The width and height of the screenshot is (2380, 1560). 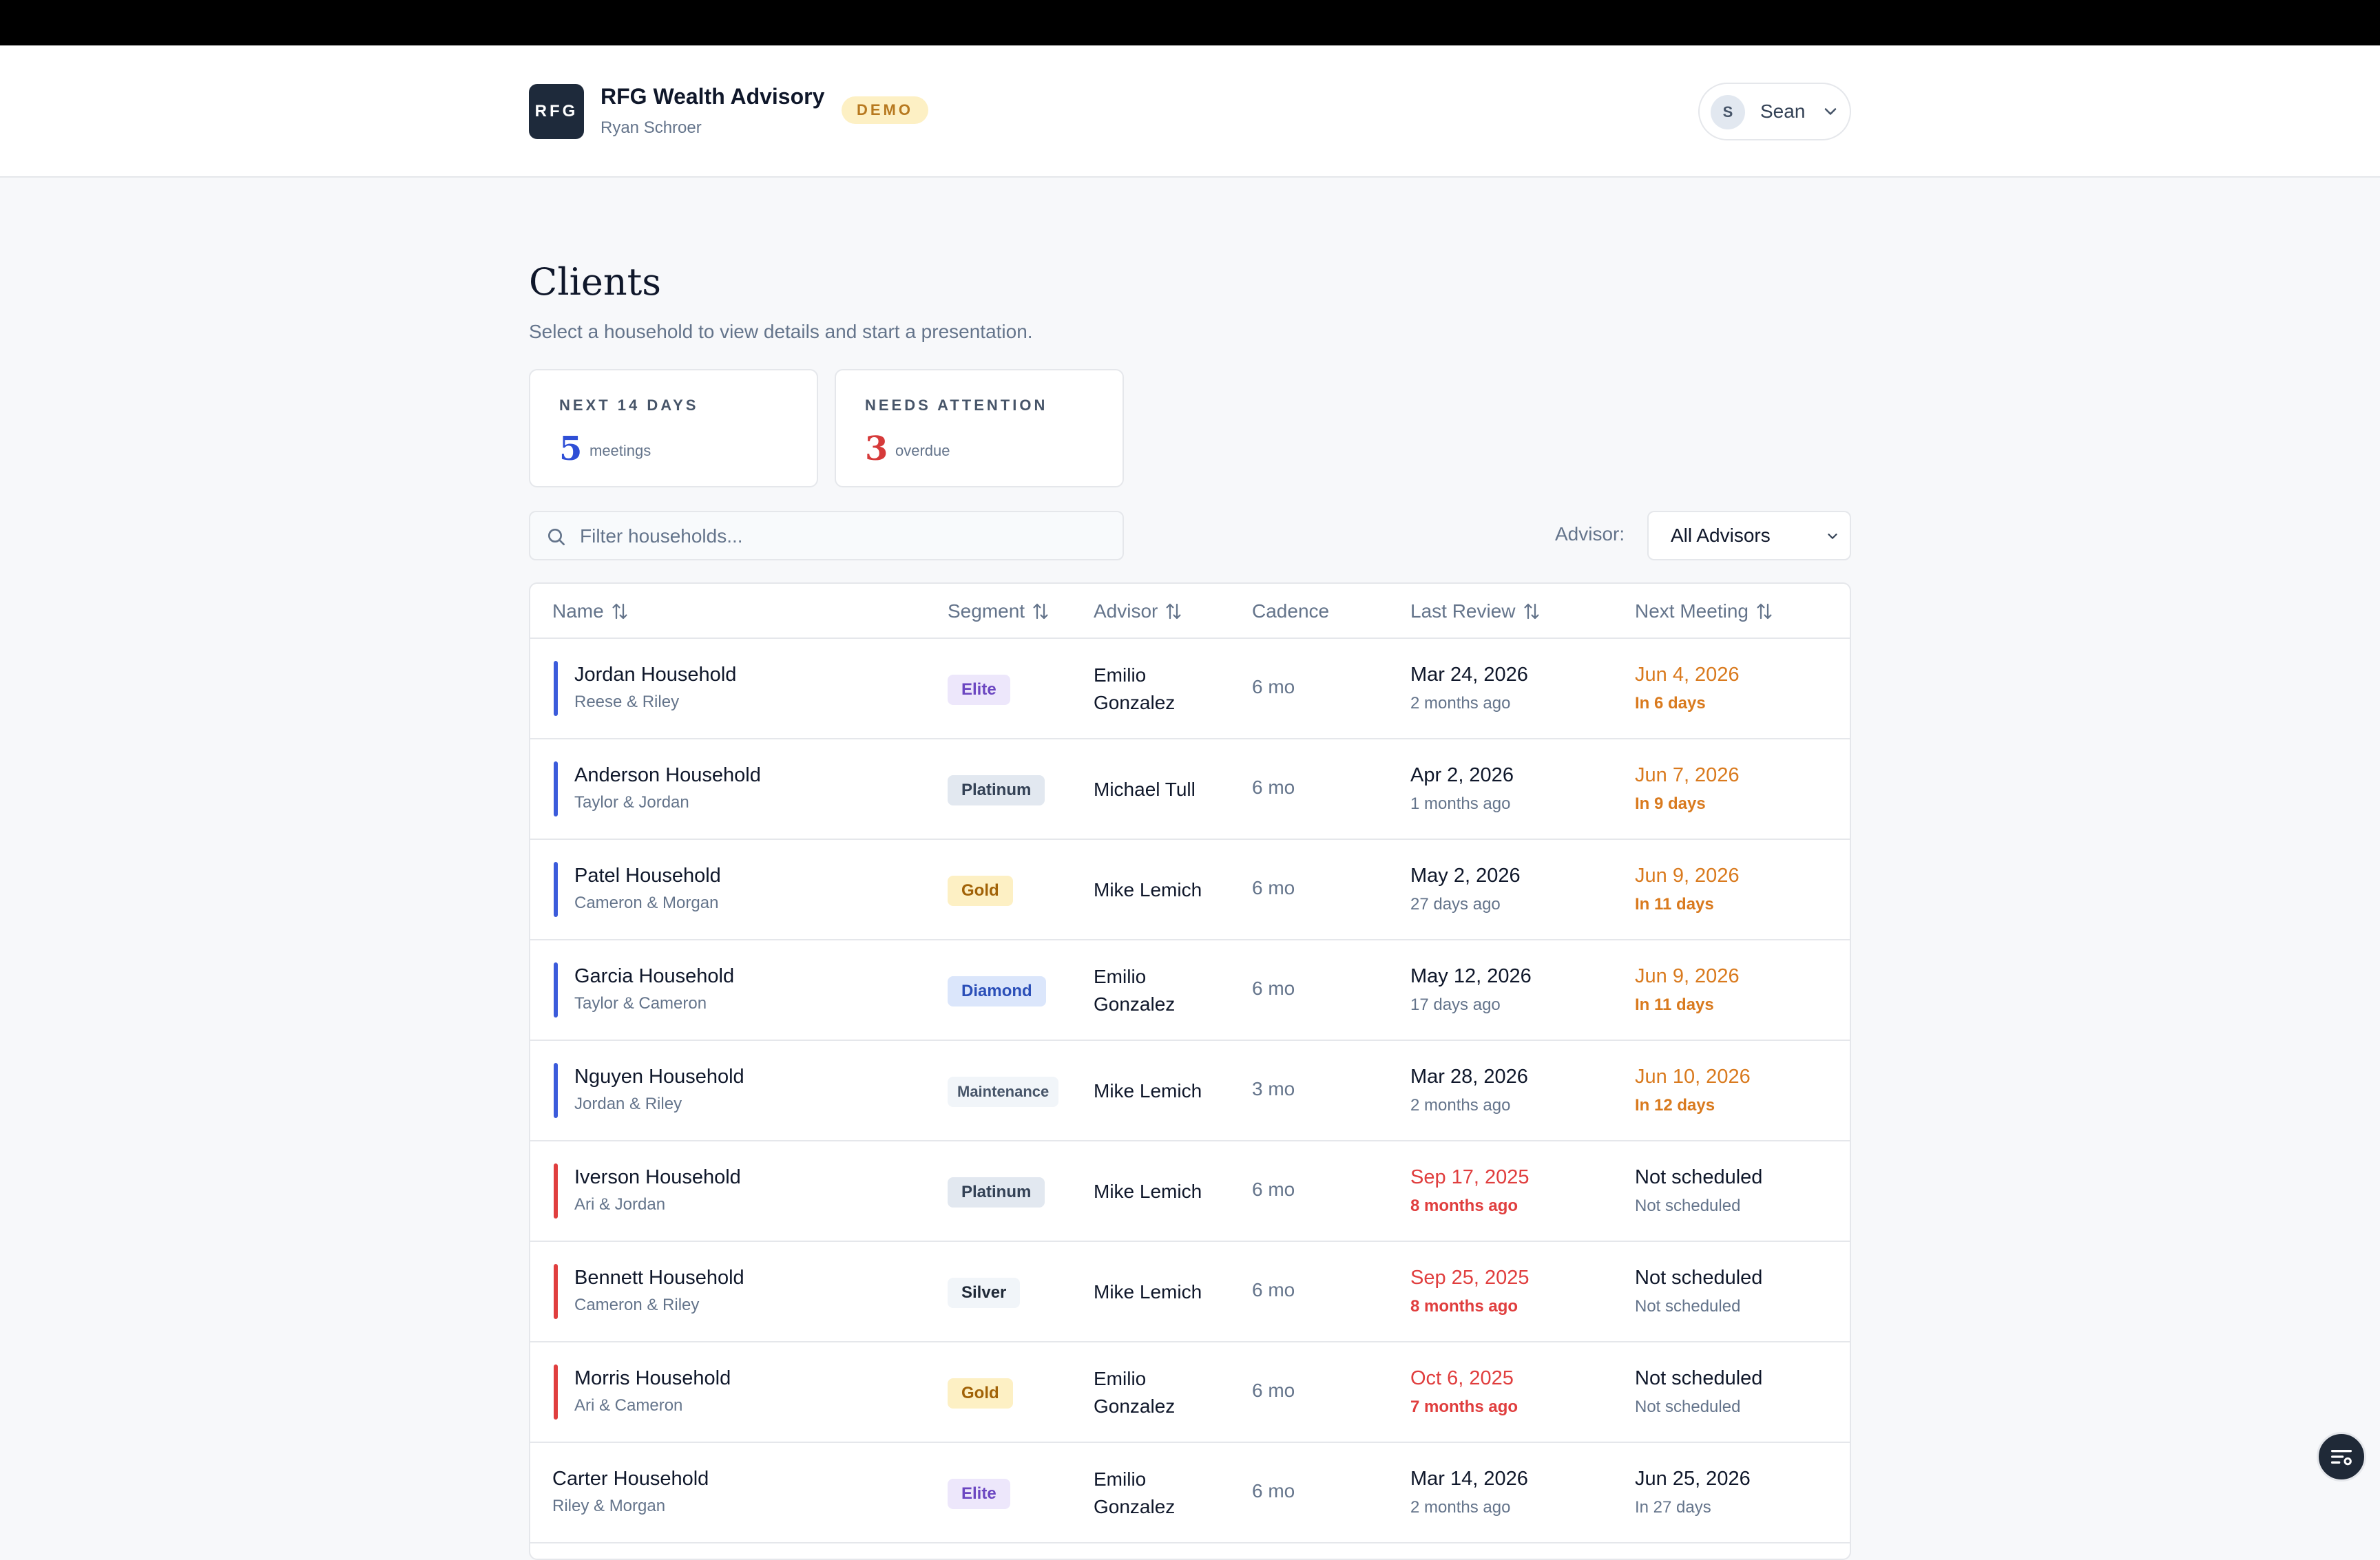 I want to click on household-members: Taylor & Cameron, so click(x=640, y=1003).